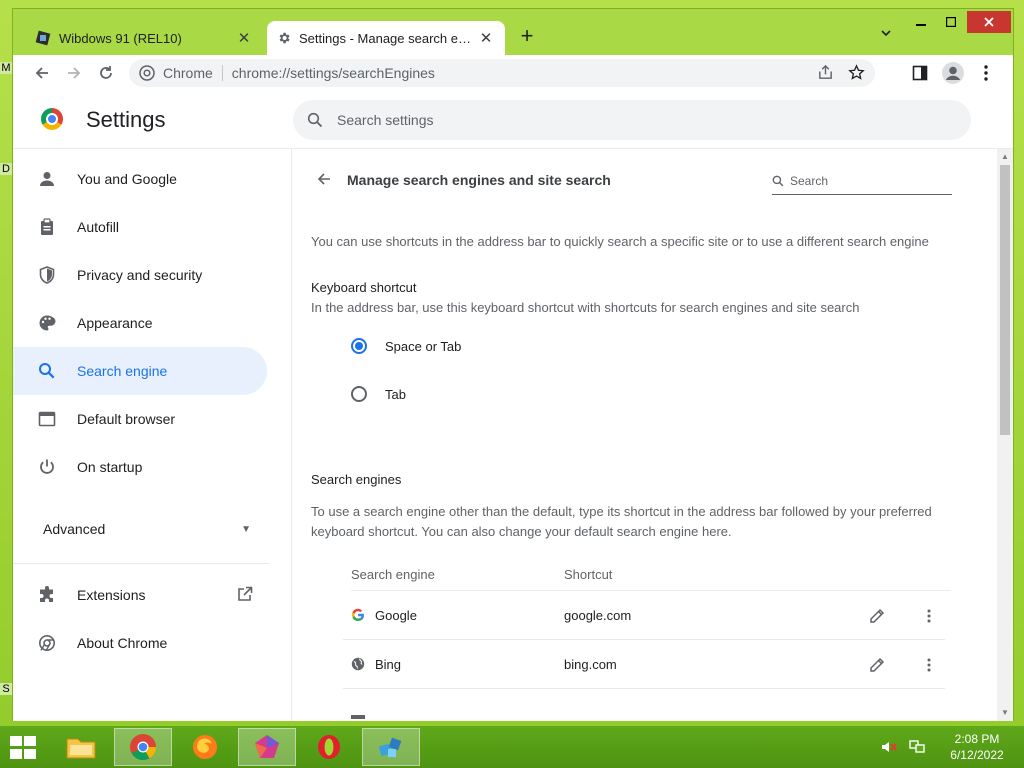  Describe the element at coordinates (364, 287) in the screenshot. I see `keyboard-shortcut-heading: Keyboard shortcut` at that location.